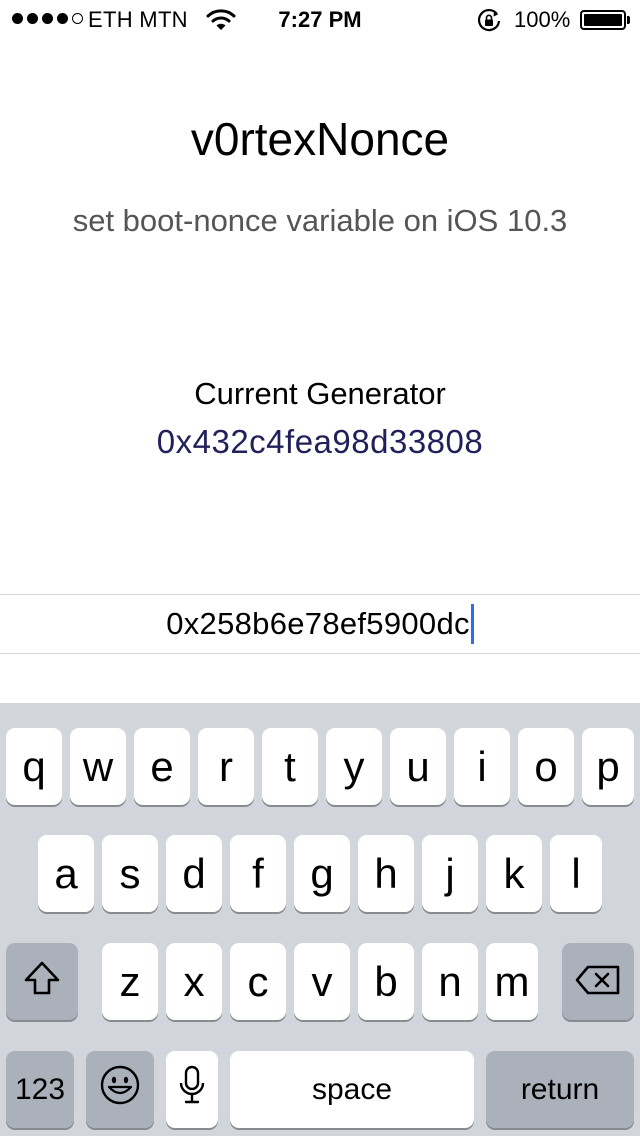  What do you see at coordinates (258, 981) in the screenshot?
I see `key-c: c` at bounding box center [258, 981].